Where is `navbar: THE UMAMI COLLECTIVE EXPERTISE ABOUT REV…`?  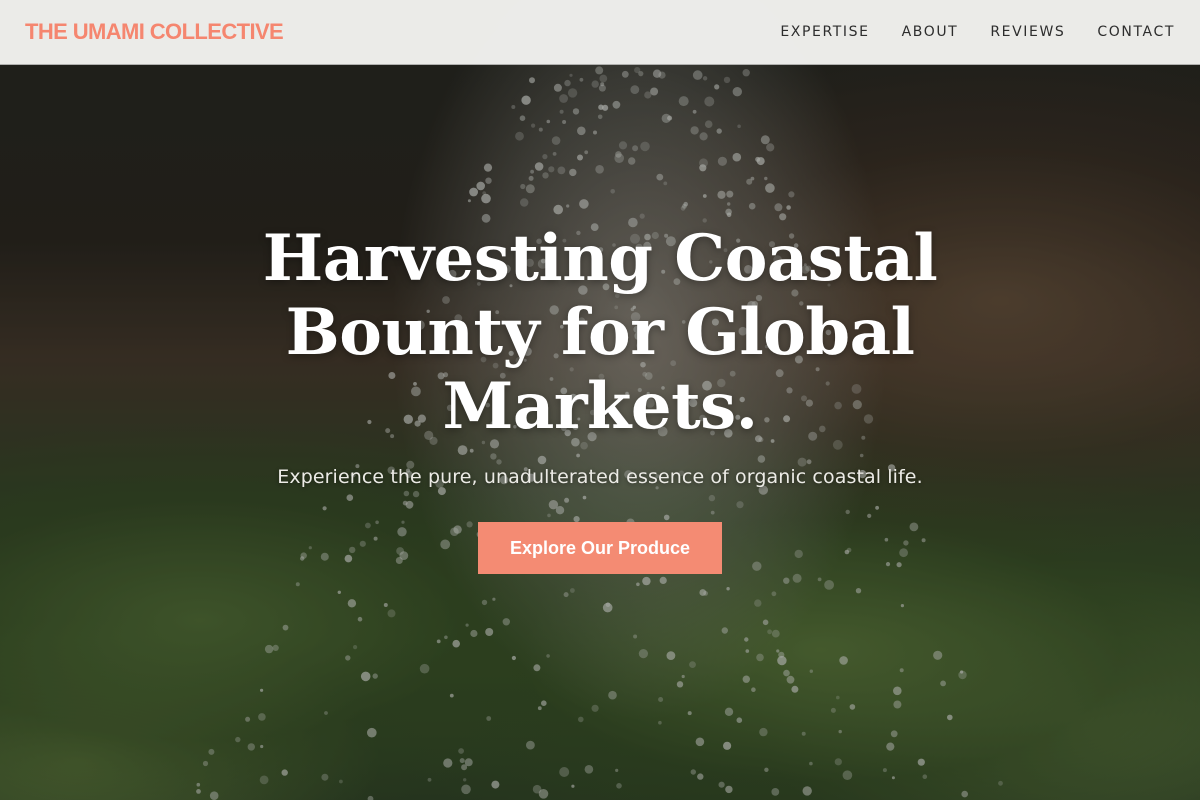
navbar: THE UMAMI COLLECTIVE EXPERTISE ABOUT REV… is located at coordinates (600, 32).